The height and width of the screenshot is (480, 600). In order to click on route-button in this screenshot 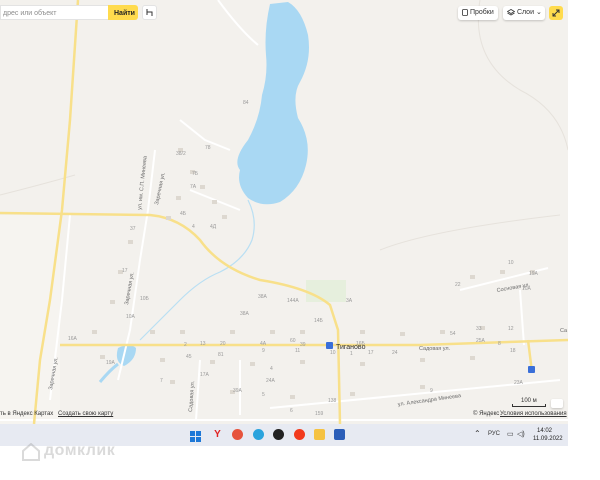, I will do `click(149, 12)`.